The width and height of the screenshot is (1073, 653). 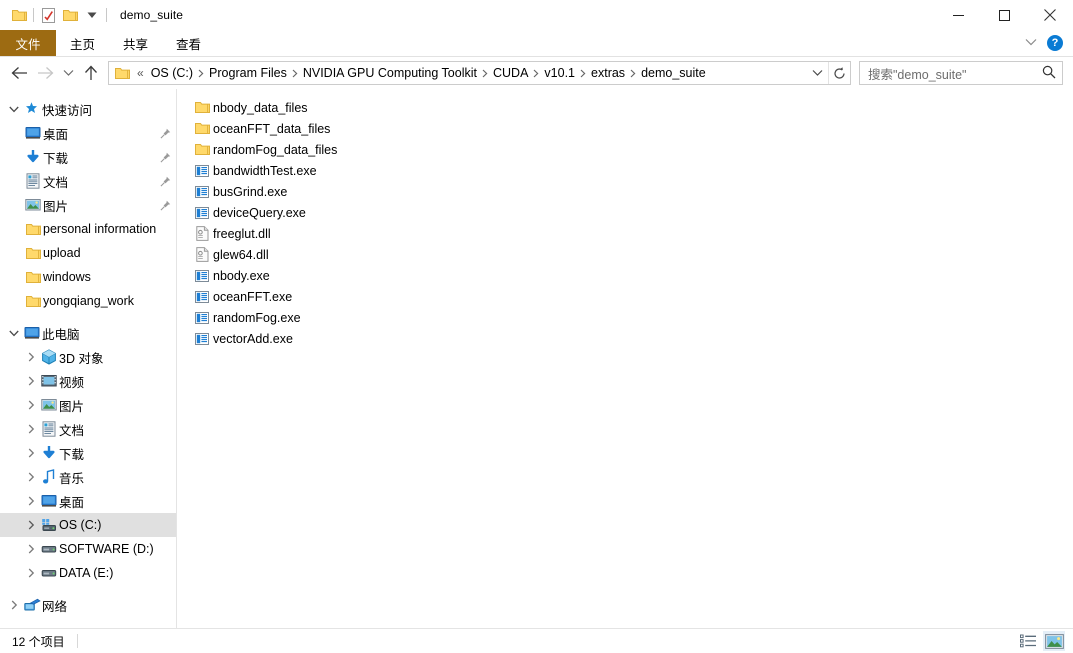 I want to click on back-button, so click(x=19, y=73).